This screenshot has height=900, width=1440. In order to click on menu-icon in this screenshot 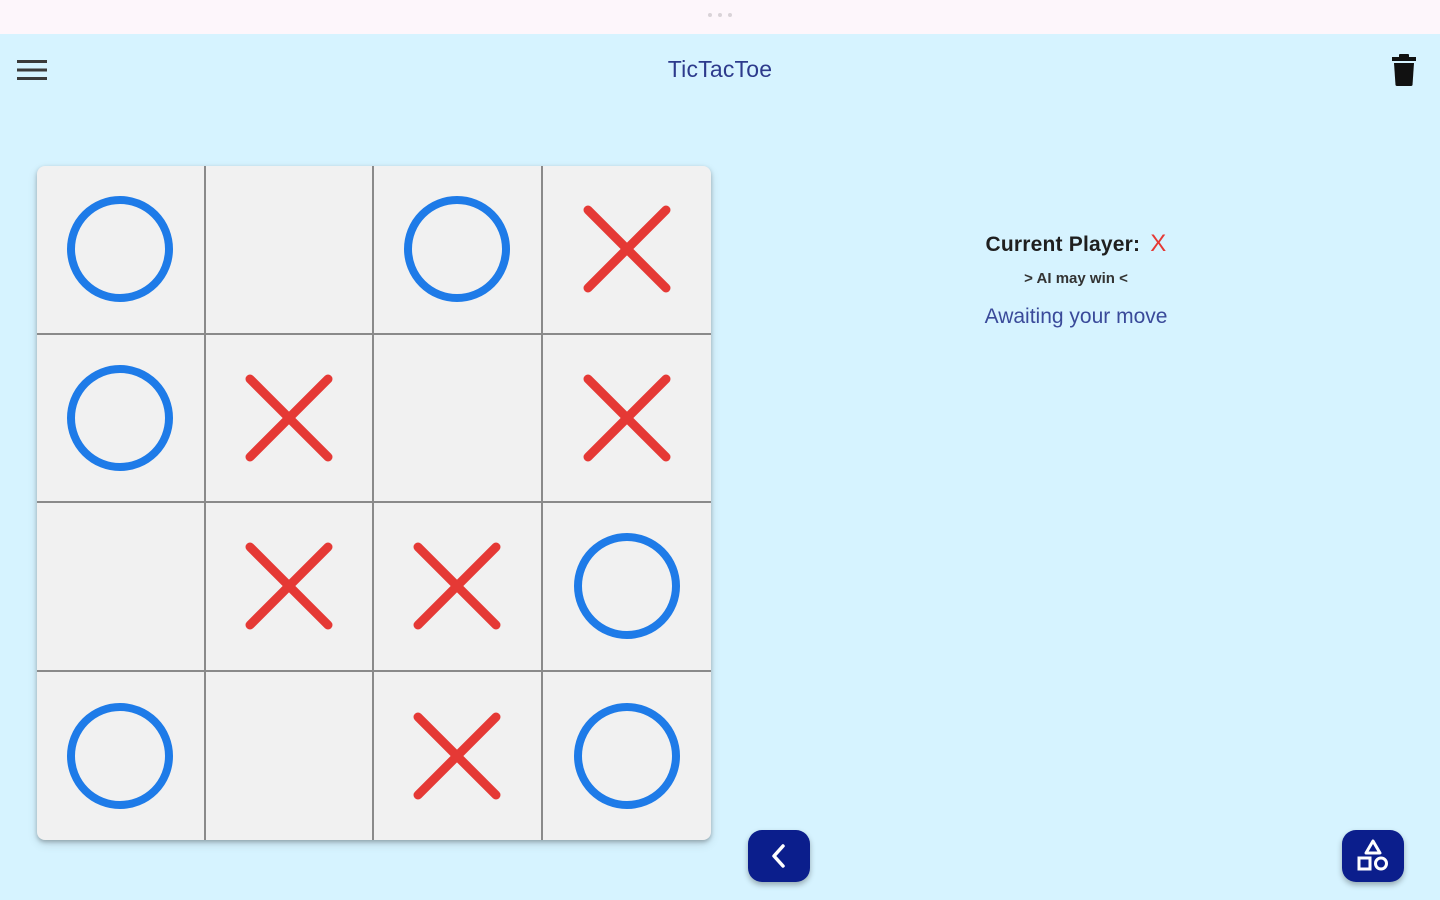, I will do `click(32, 70)`.